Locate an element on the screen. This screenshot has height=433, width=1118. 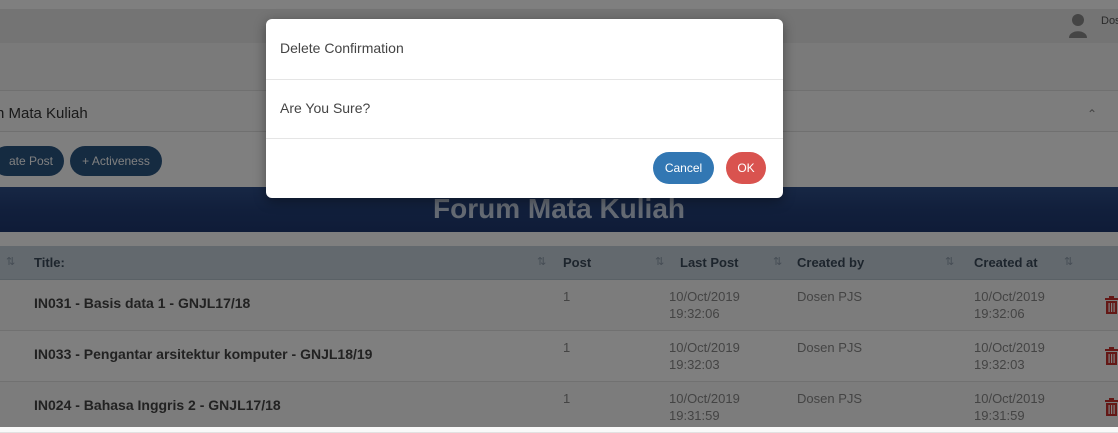
modal-body: Are You Sure? is located at coordinates (524, 109).